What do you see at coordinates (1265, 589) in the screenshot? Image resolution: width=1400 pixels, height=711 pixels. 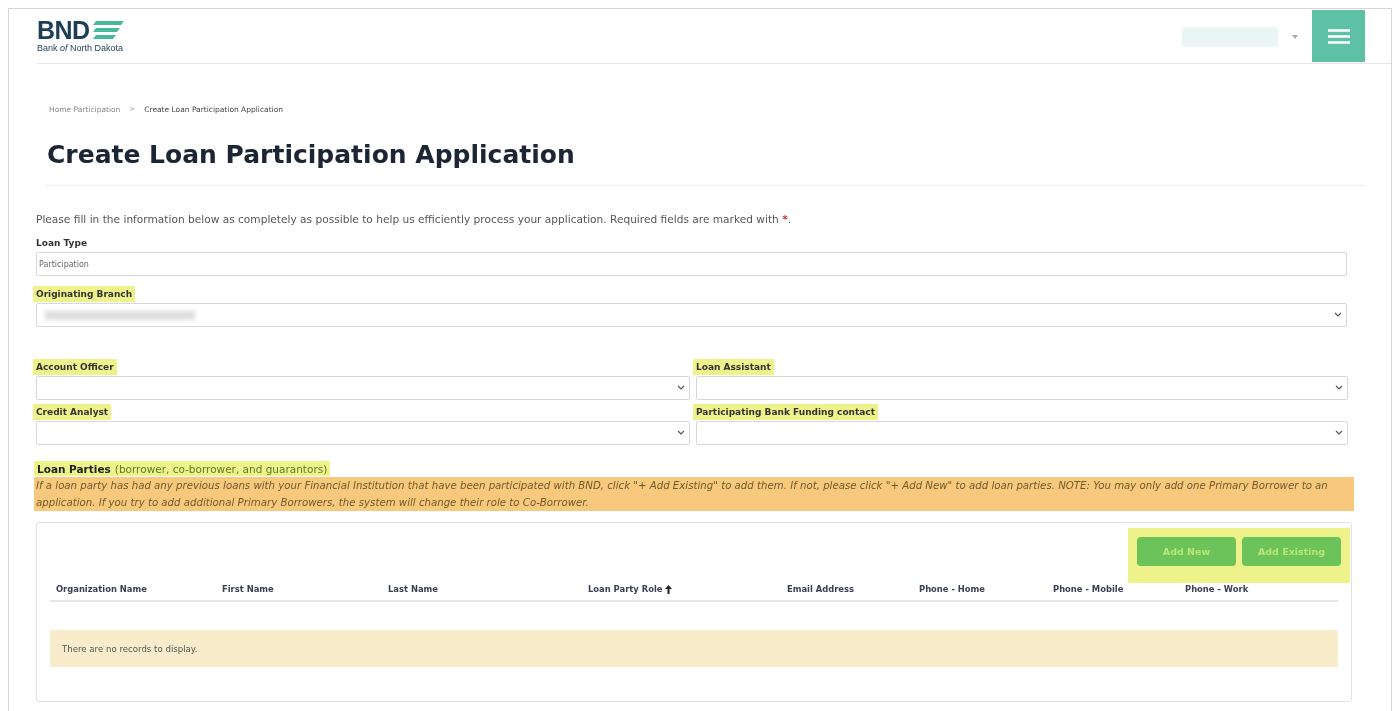 I see `column-header: Phone - Work` at bounding box center [1265, 589].